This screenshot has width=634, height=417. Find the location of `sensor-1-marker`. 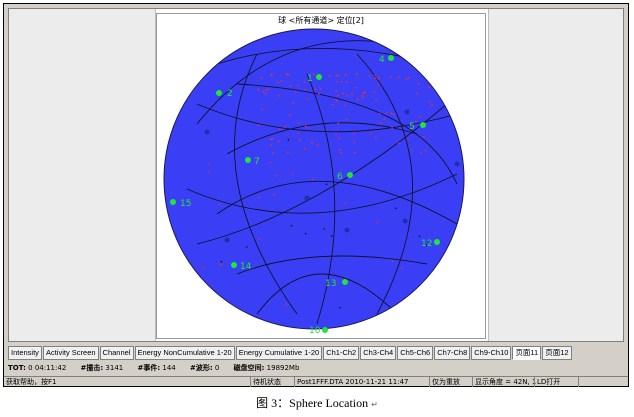

sensor-1-marker is located at coordinates (319, 77).